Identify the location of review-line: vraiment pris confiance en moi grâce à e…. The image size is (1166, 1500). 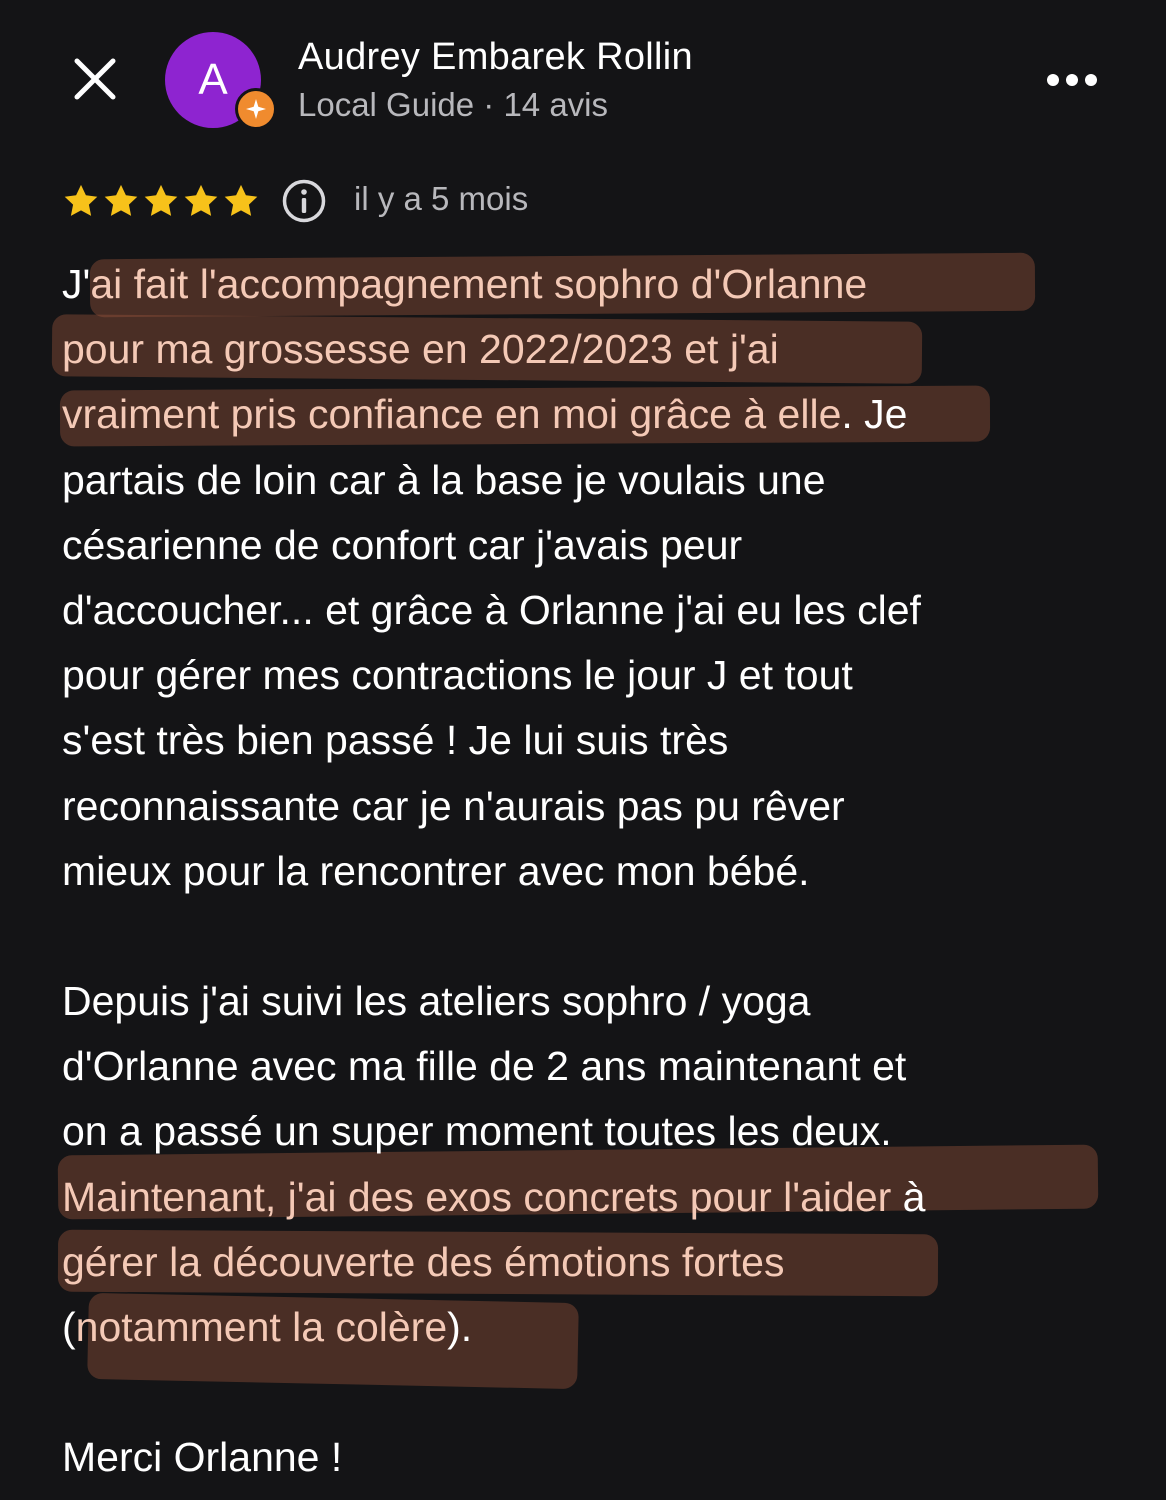
(592, 414).